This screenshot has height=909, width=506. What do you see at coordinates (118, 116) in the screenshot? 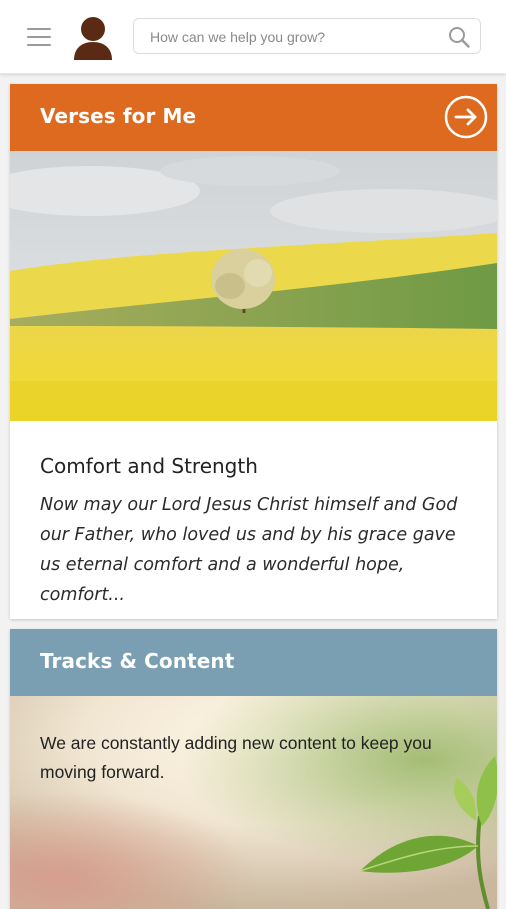
I see `verses-card-title: Verses for Me` at bounding box center [118, 116].